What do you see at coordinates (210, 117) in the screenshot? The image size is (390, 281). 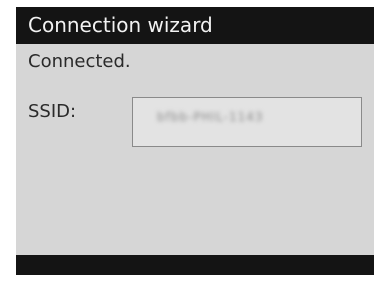 I see `ssid-value: bfbb-PHIL-1143` at bounding box center [210, 117].